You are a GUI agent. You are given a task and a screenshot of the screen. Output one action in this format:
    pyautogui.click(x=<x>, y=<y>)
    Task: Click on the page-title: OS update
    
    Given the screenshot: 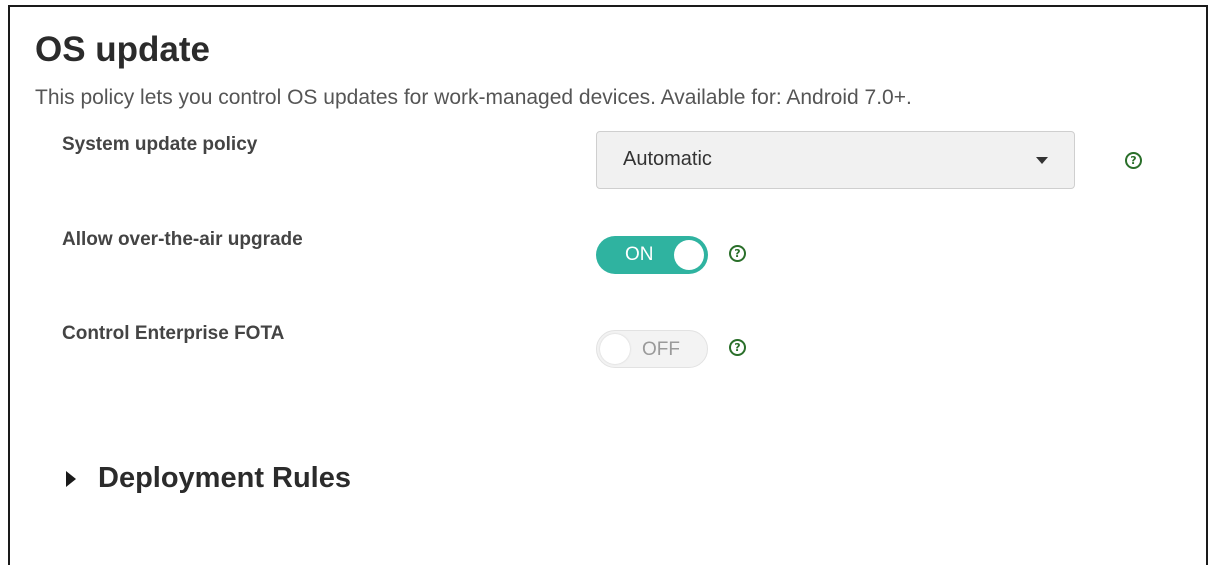 What is the action you would take?
    pyautogui.click(x=123, y=49)
    